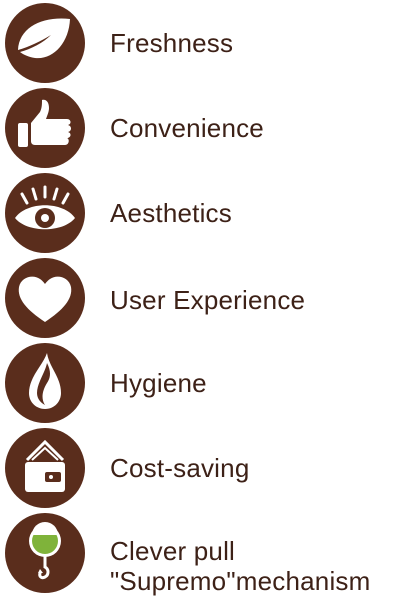 The height and width of the screenshot is (611, 410). Describe the element at coordinates (180, 468) in the screenshot. I see `feature-label: Cost-saving` at that location.